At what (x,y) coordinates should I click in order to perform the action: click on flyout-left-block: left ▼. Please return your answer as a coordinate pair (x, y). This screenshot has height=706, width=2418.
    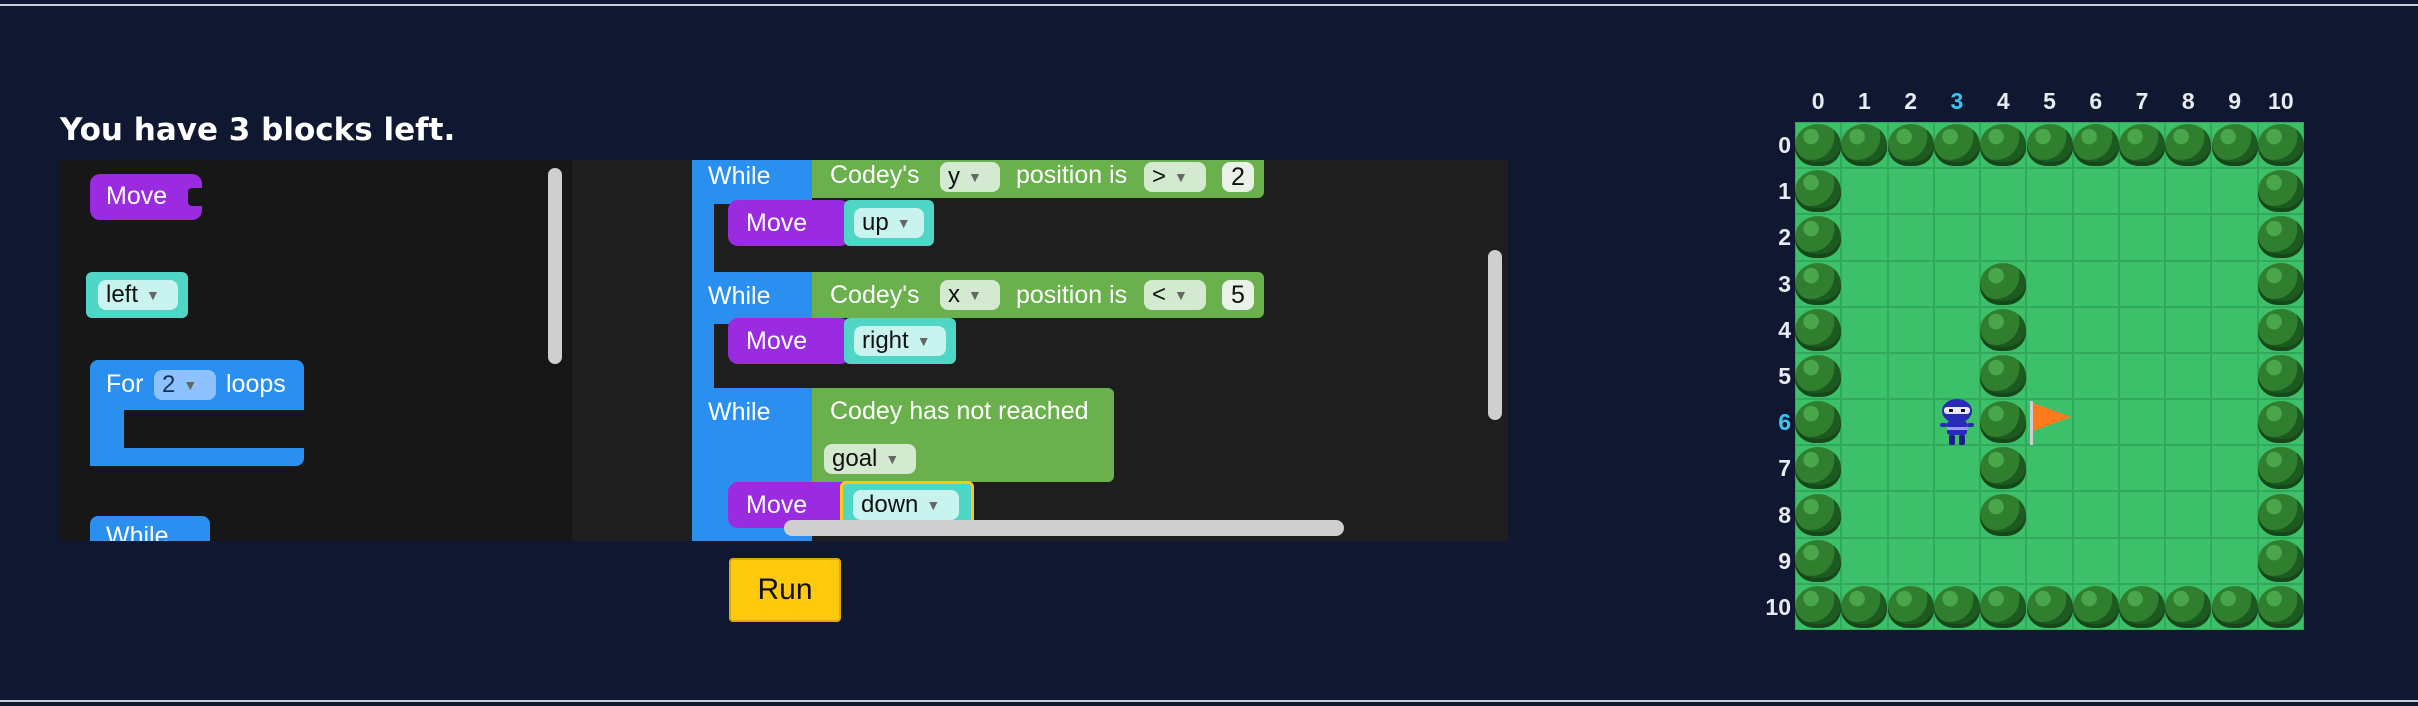
    Looking at the image, I should click on (137, 295).